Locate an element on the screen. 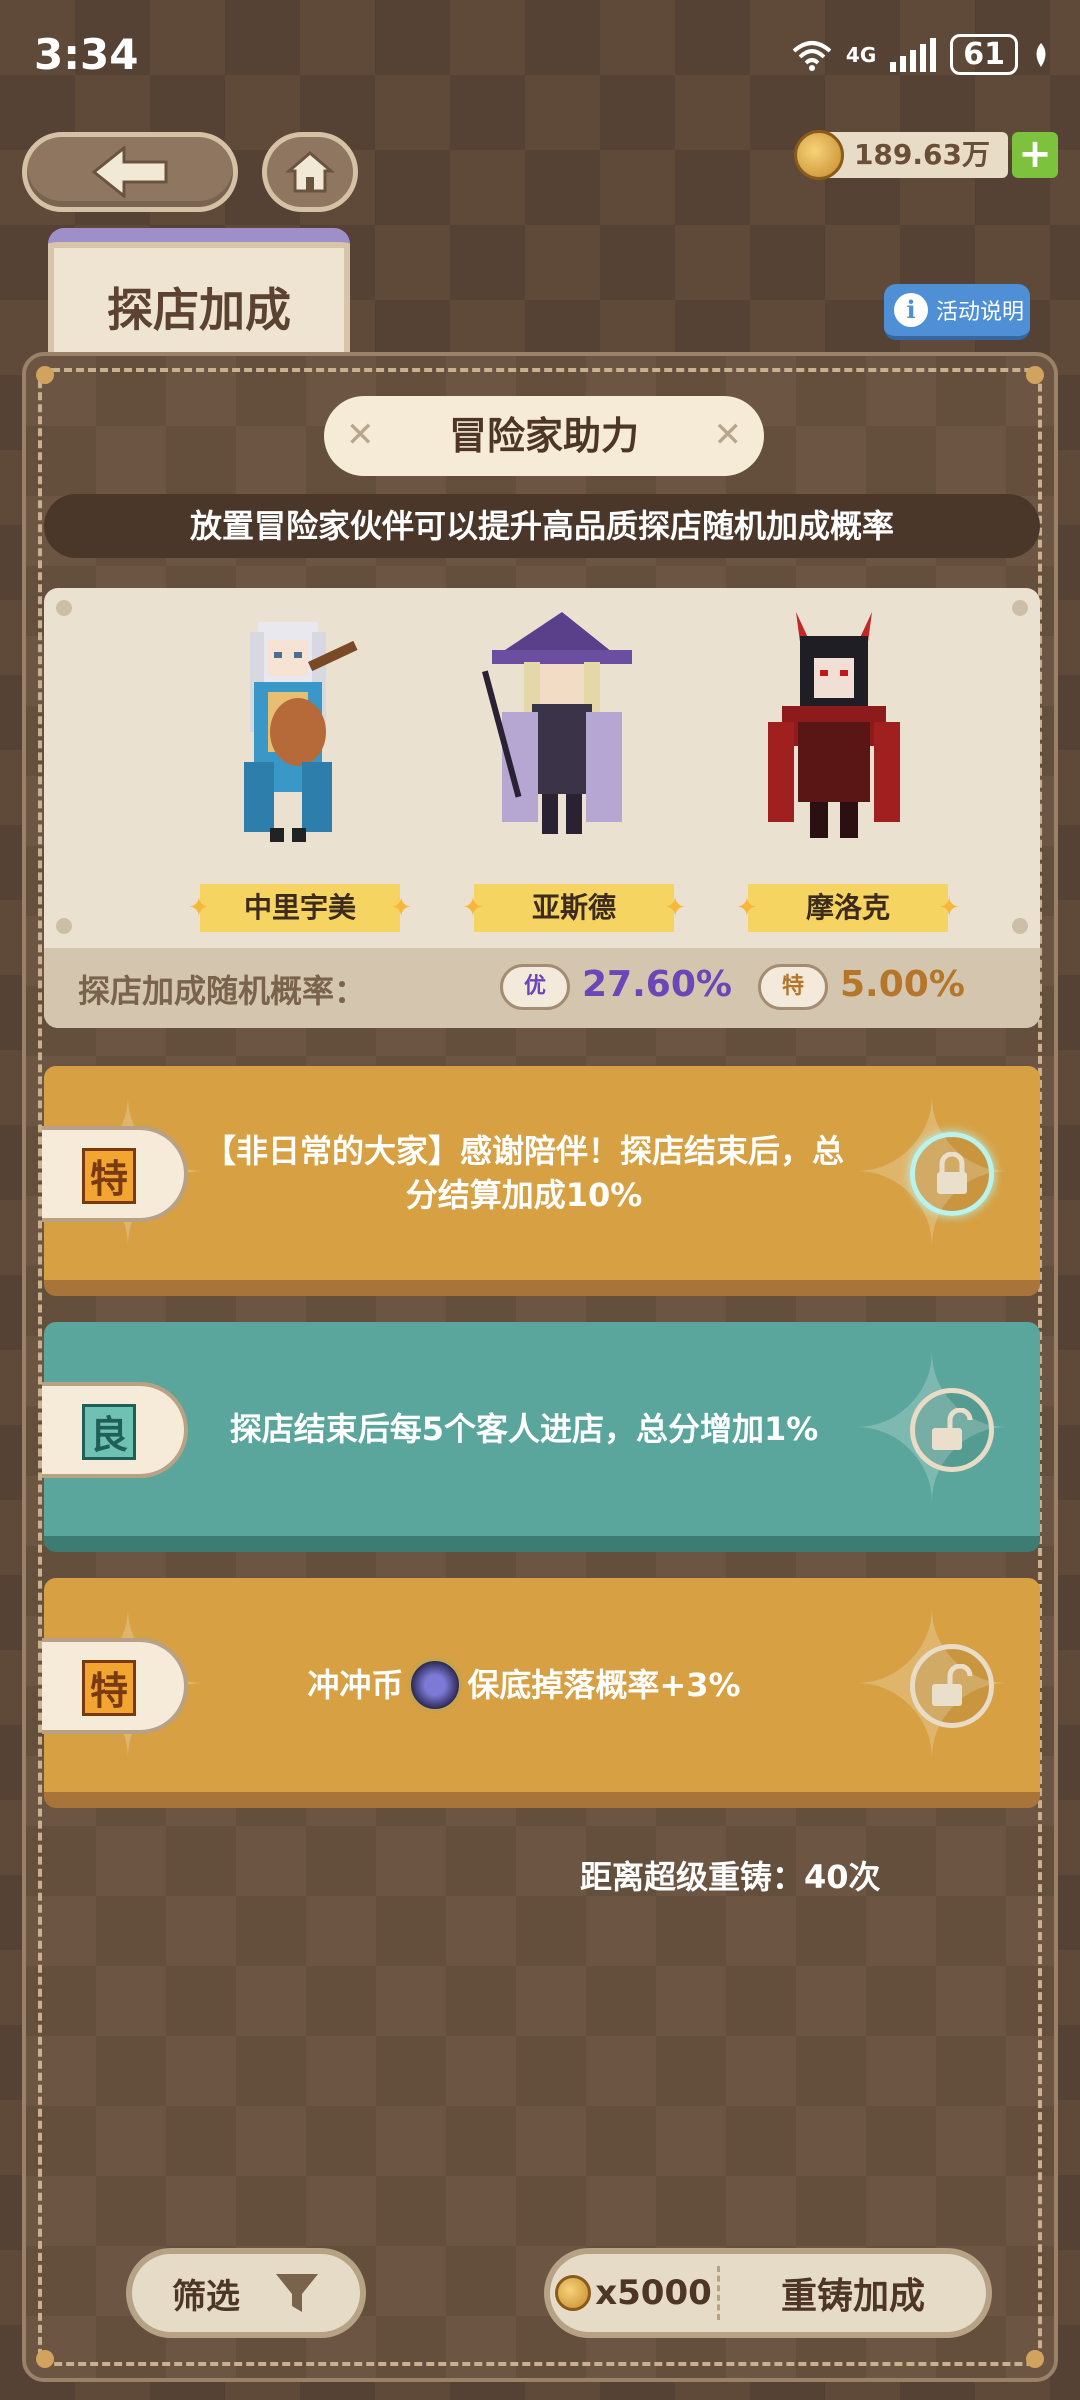  network-type: 4G is located at coordinates (861, 54).